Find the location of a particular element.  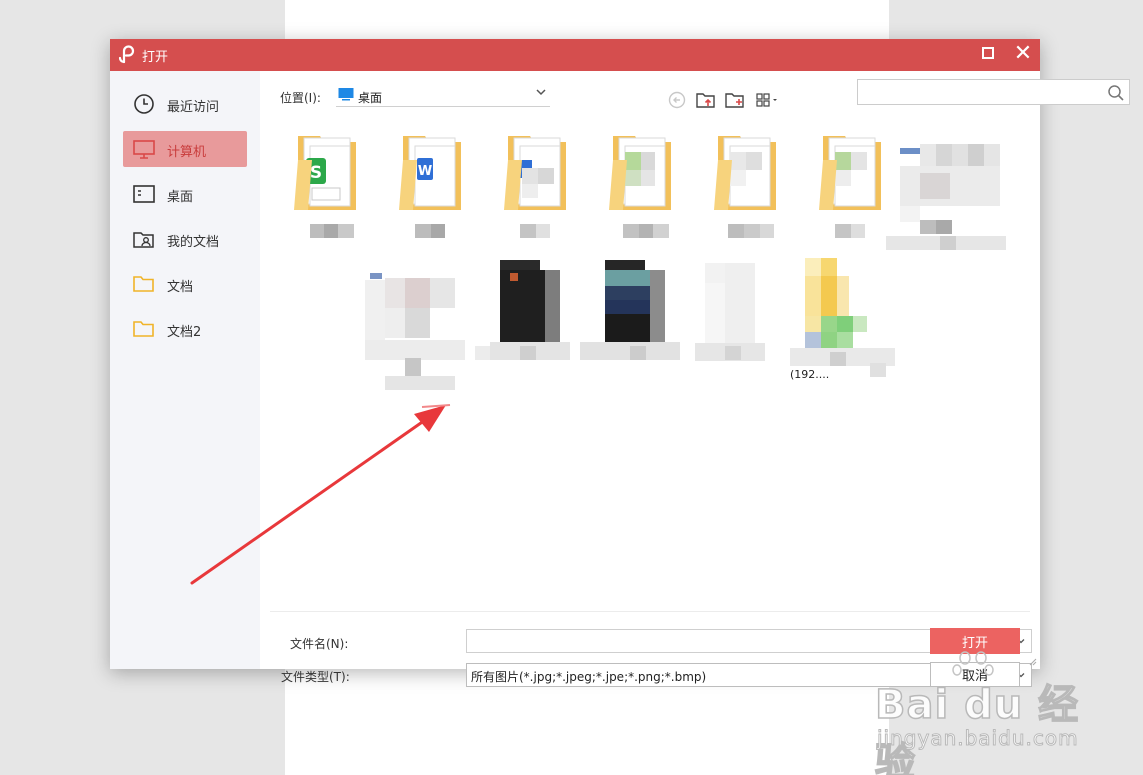

search-box is located at coordinates (993, 92).